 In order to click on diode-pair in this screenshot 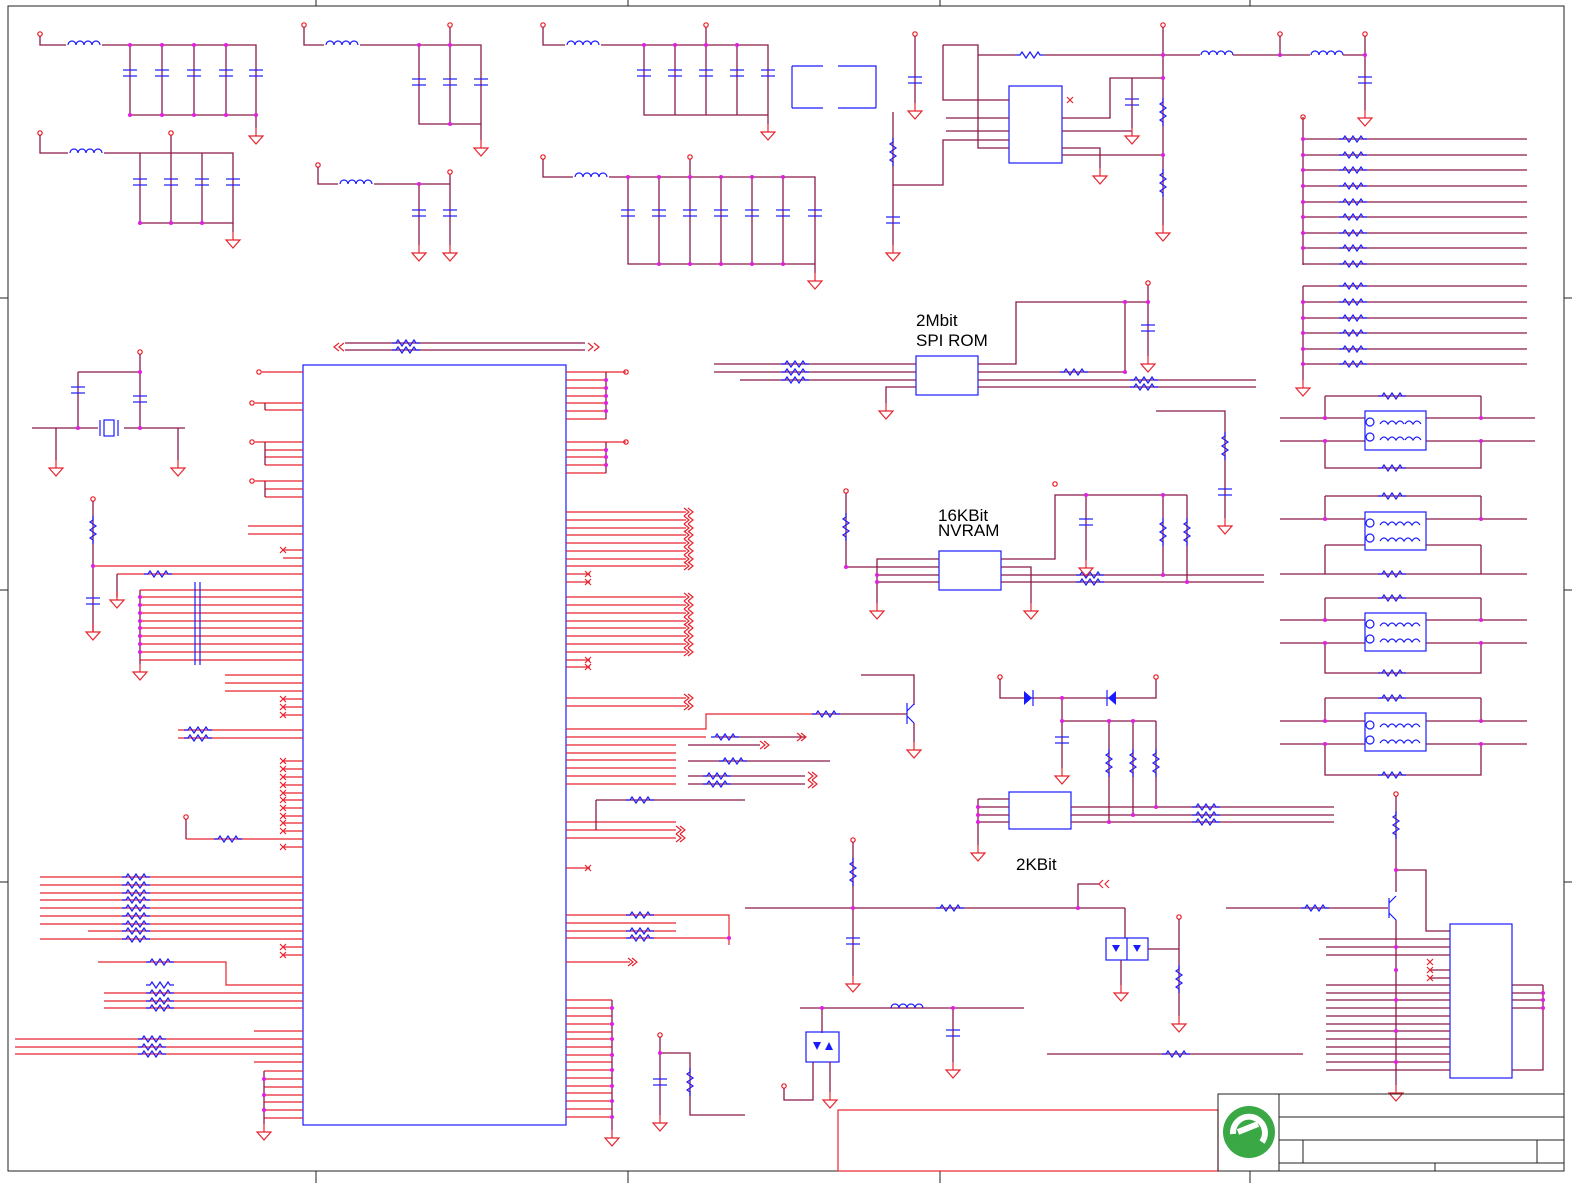, I will do `click(1078, 748)`.